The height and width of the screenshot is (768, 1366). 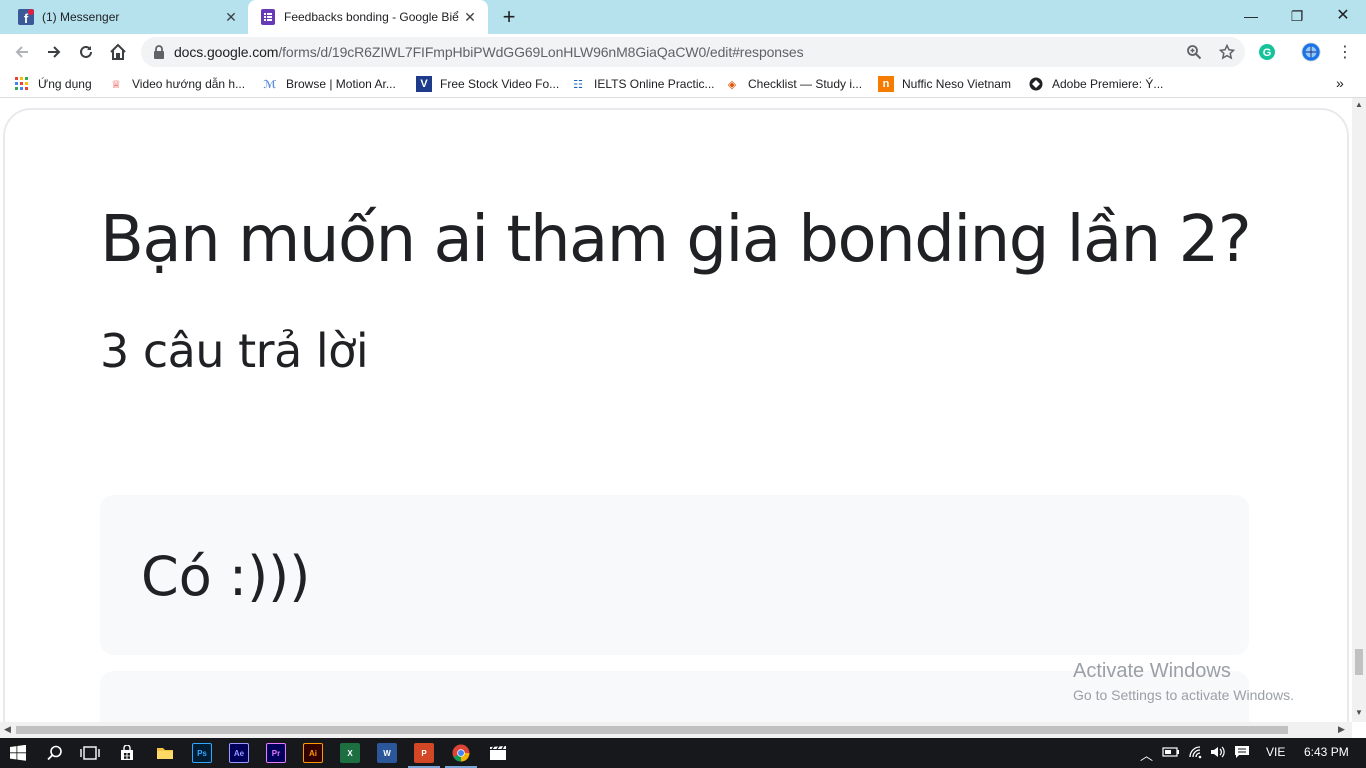 I want to click on horizontal-scrollbar: ◀ ▶, so click(x=676, y=730).